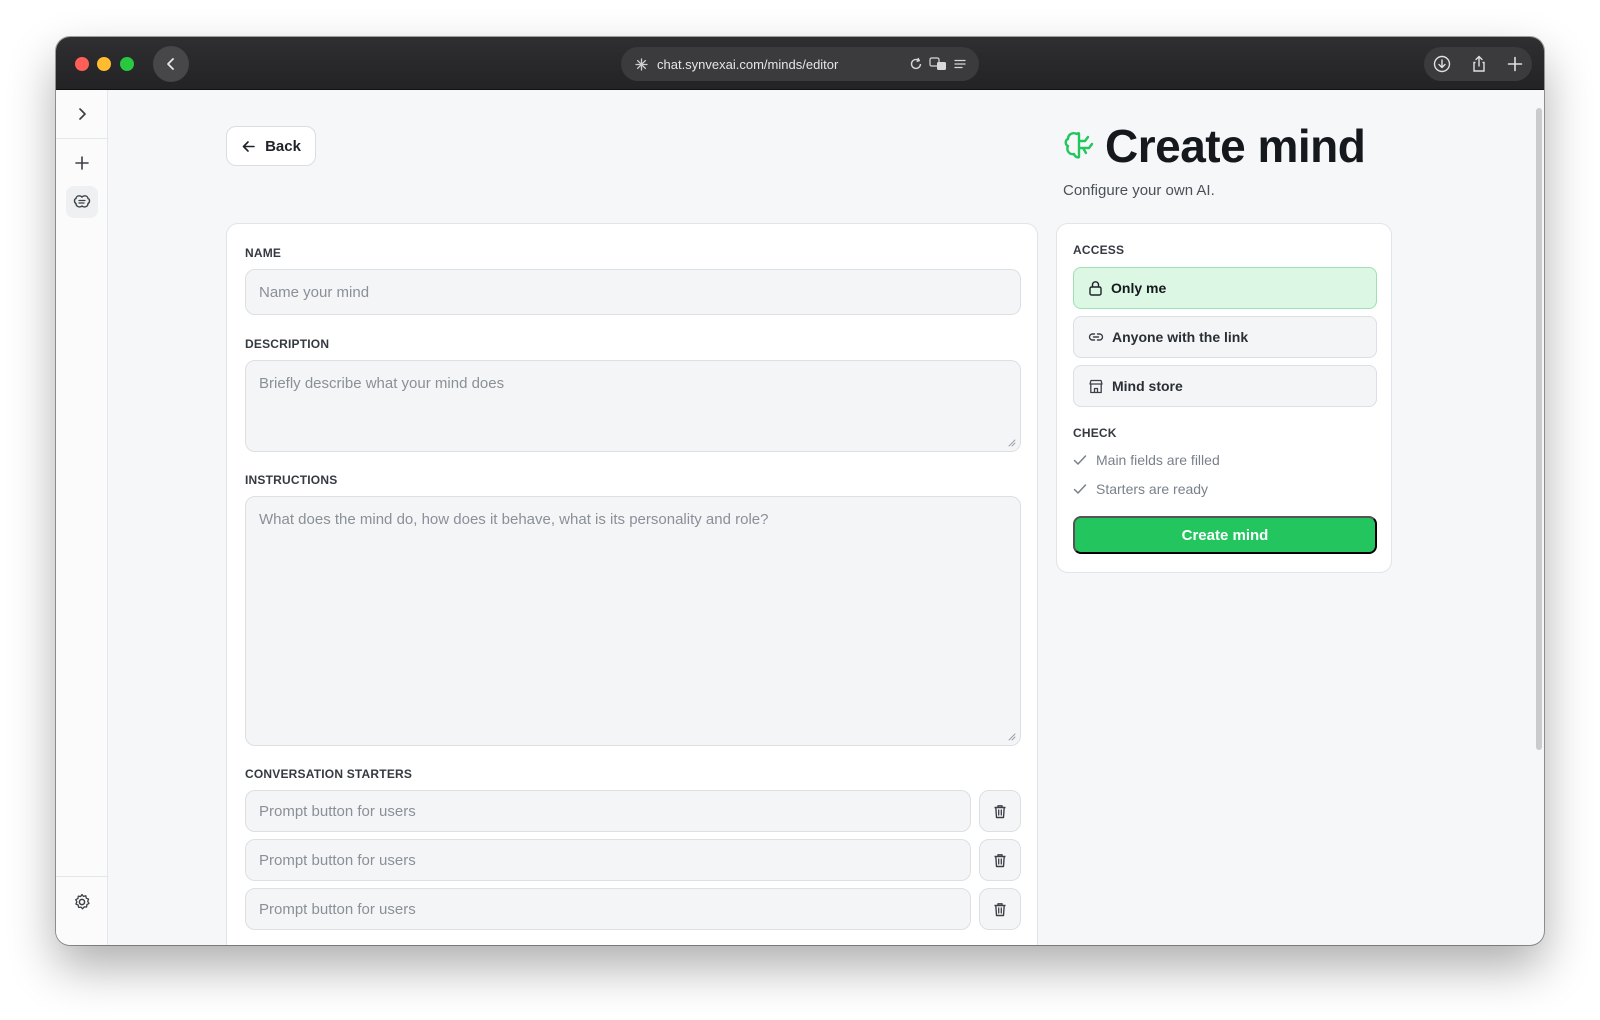 The height and width of the screenshot is (1020, 1600). I want to click on check-label: CHECK, so click(1095, 433).